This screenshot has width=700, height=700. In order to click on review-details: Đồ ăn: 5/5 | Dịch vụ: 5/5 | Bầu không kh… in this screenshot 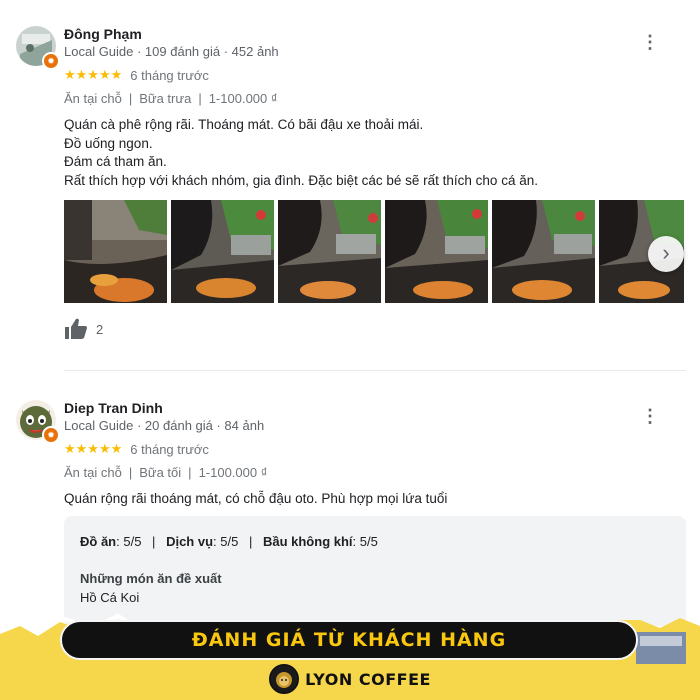, I will do `click(375, 571)`.